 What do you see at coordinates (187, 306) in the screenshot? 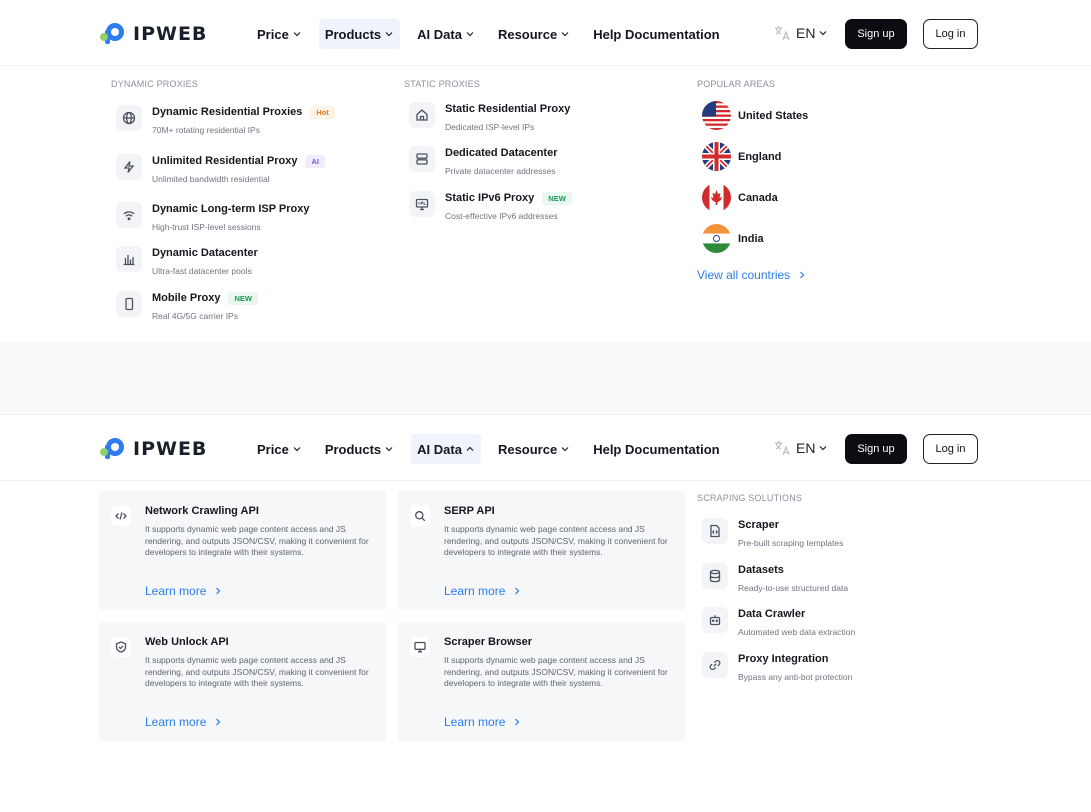
I see `menu-item-mobile-proxy: Mobile Proxy NEW Real 4G/5G carrier IPs` at bounding box center [187, 306].